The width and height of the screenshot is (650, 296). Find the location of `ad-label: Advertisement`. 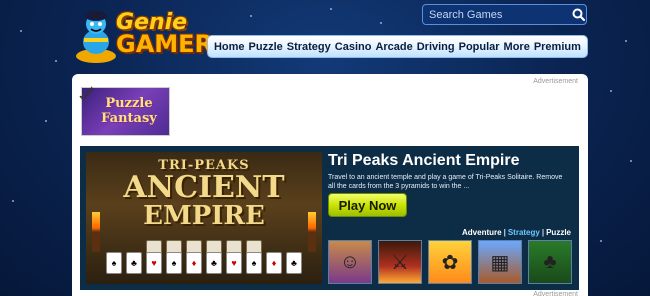

ad-label: Advertisement is located at coordinates (555, 81).